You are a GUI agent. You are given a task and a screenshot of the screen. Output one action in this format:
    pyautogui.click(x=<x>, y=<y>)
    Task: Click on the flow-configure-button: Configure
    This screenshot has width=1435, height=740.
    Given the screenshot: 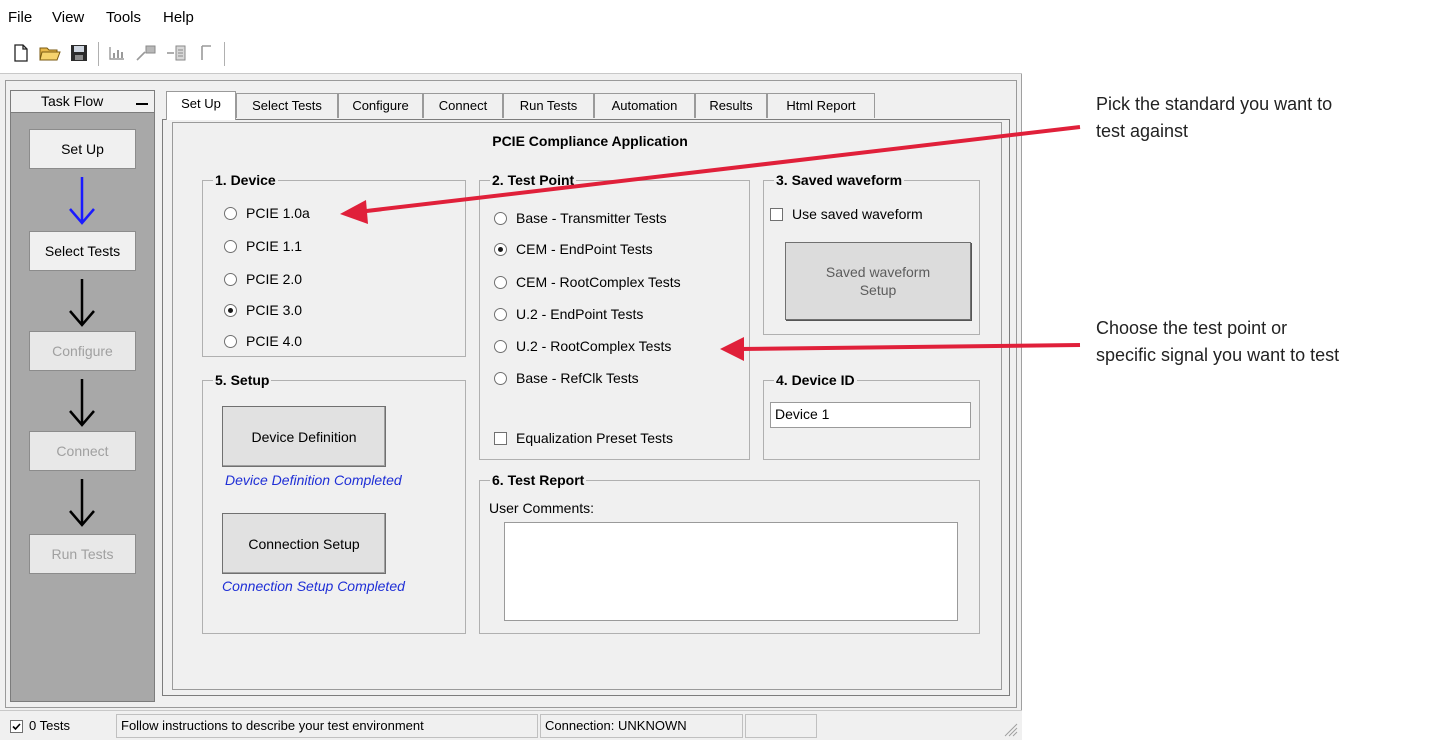 What is the action you would take?
    pyautogui.click(x=82, y=351)
    